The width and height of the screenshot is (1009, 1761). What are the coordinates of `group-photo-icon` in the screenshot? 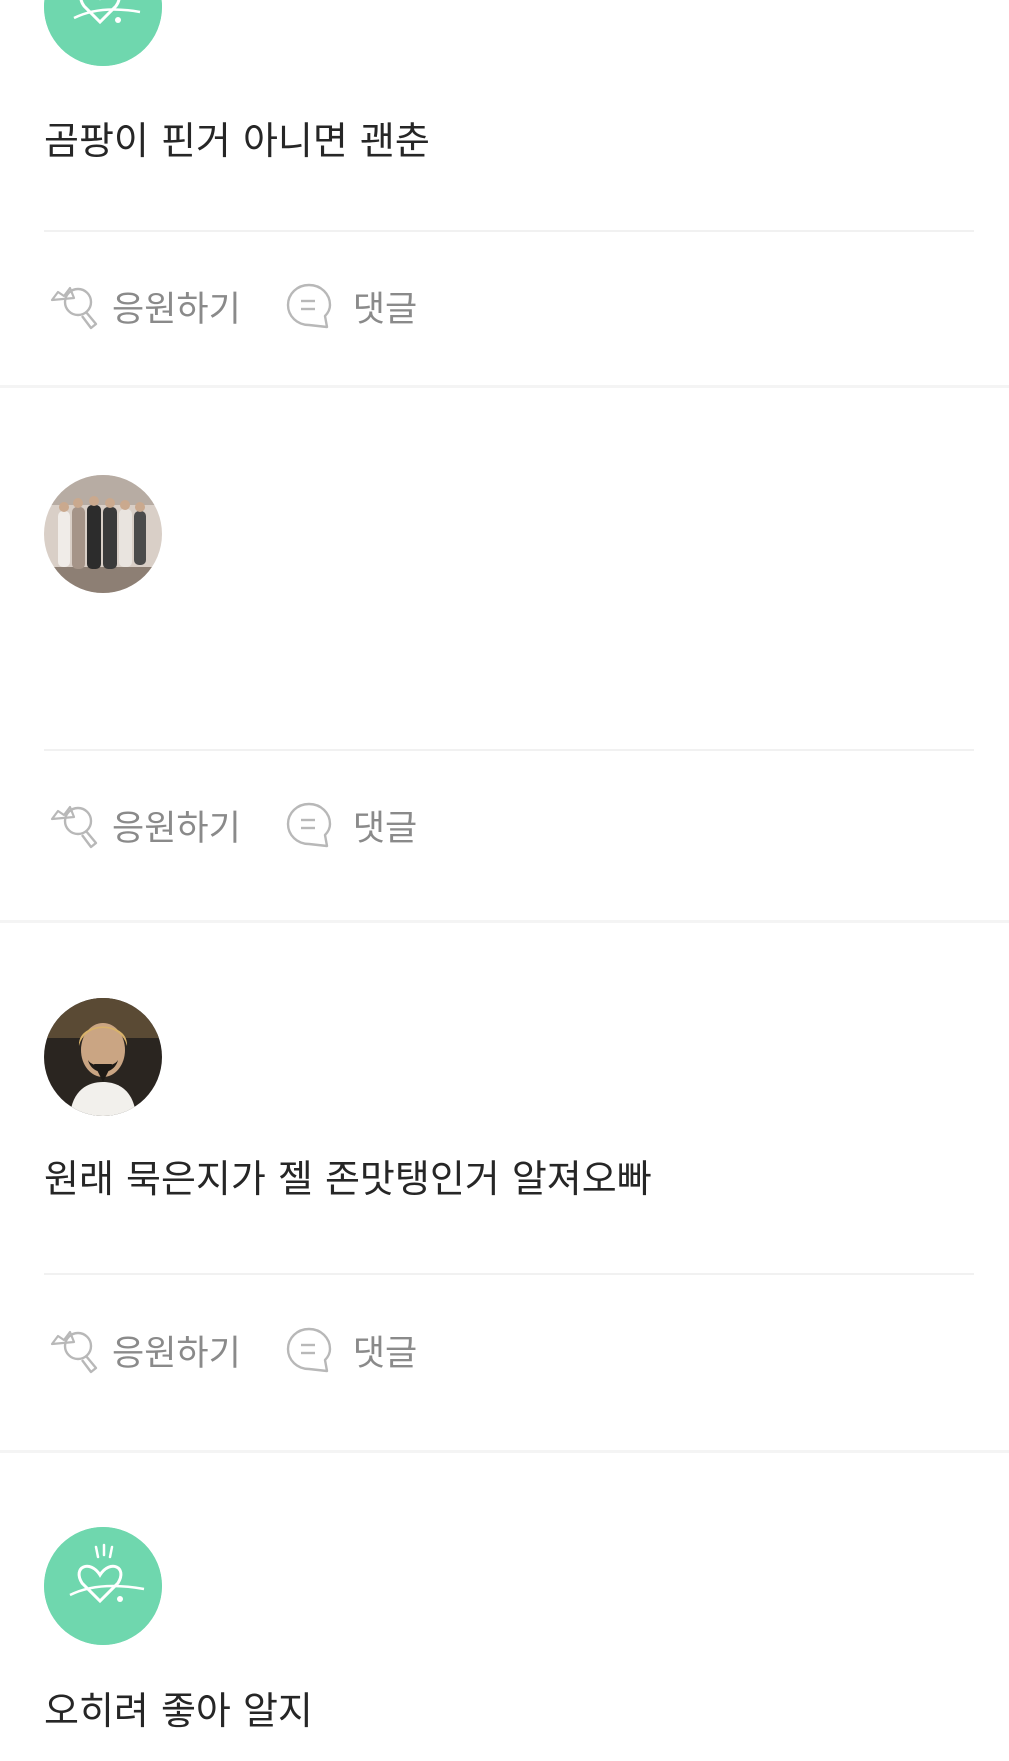 It's located at (103, 534).